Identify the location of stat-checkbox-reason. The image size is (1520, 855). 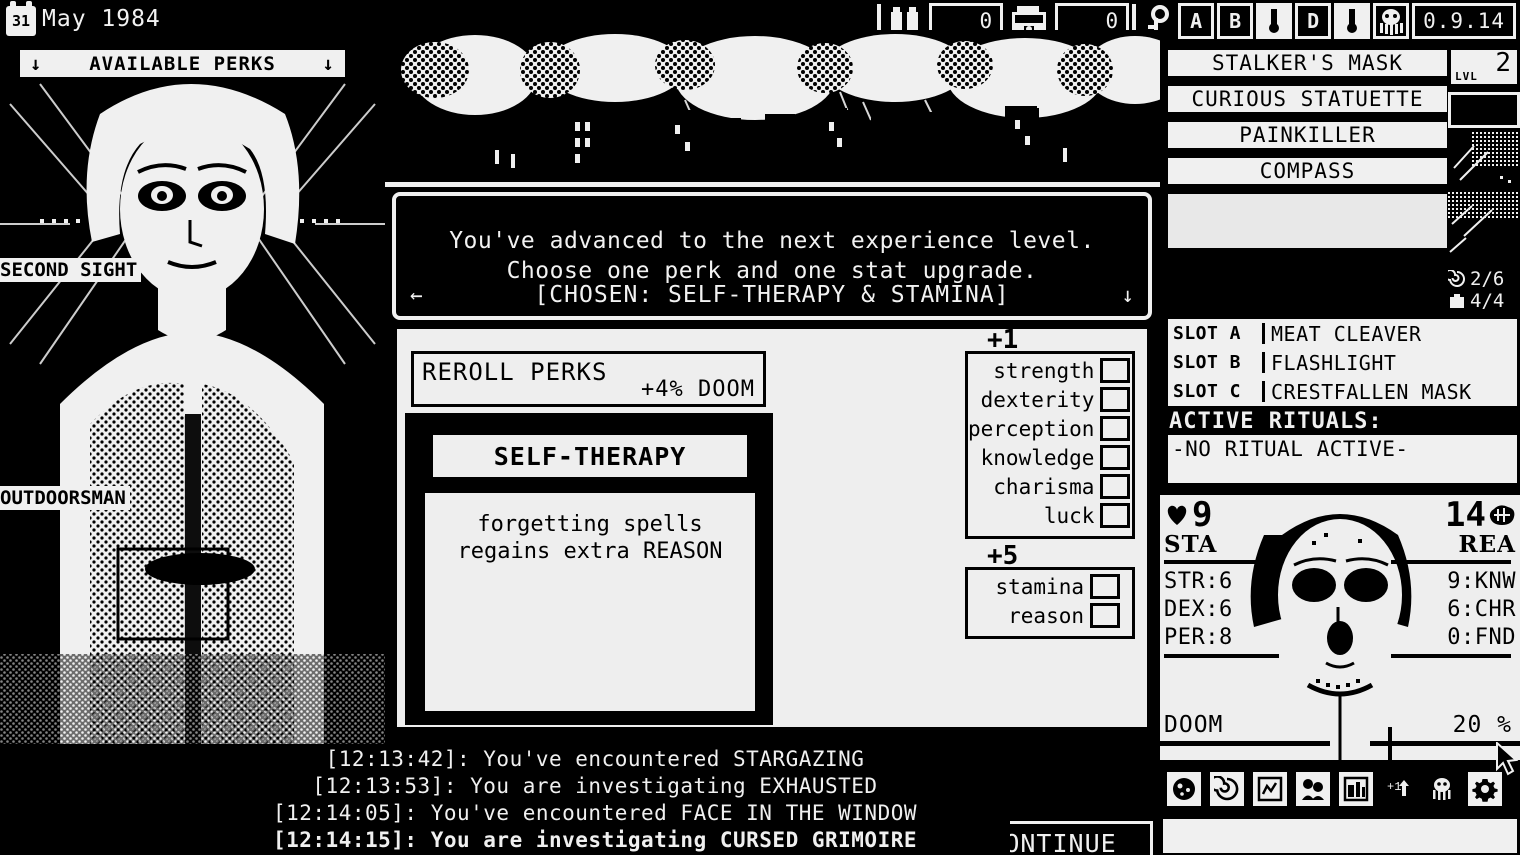
(1105, 615).